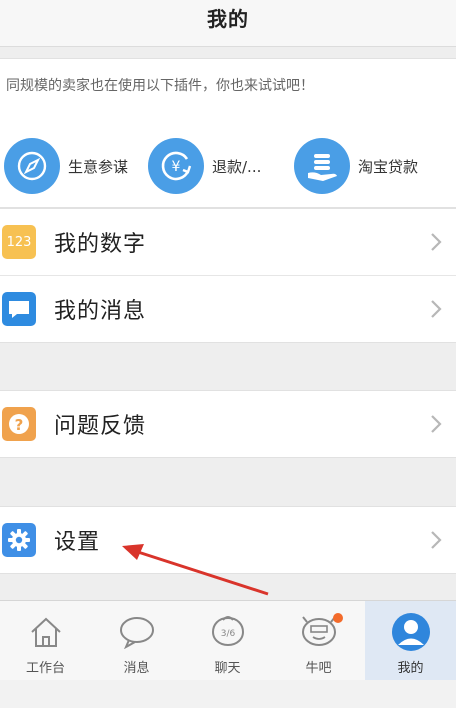 The width and height of the screenshot is (456, 708). I want to click on tab-niuba: 牛吧, so click(318, 641).